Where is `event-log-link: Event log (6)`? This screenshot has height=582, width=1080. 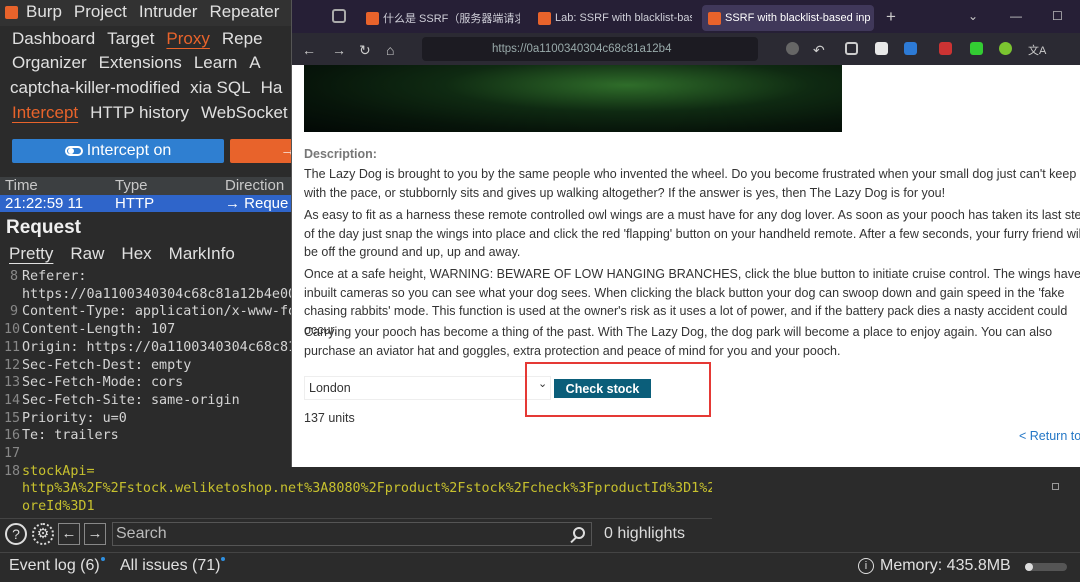
event-log-link: Event log (6) is located at coordinates (57, 566).